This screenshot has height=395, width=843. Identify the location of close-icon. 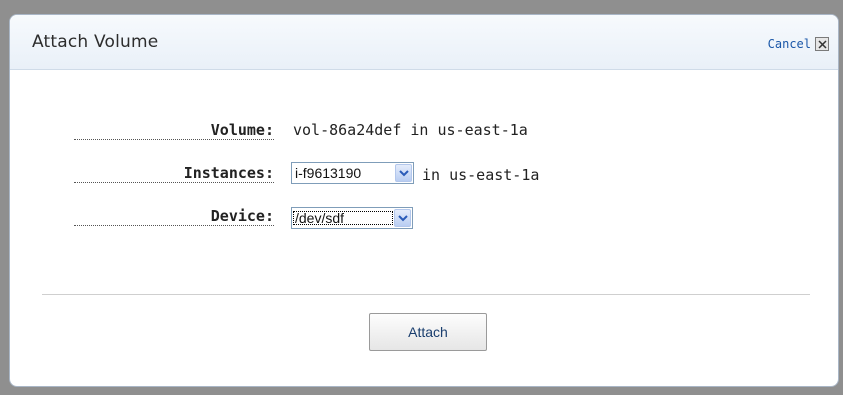
(822, 44).